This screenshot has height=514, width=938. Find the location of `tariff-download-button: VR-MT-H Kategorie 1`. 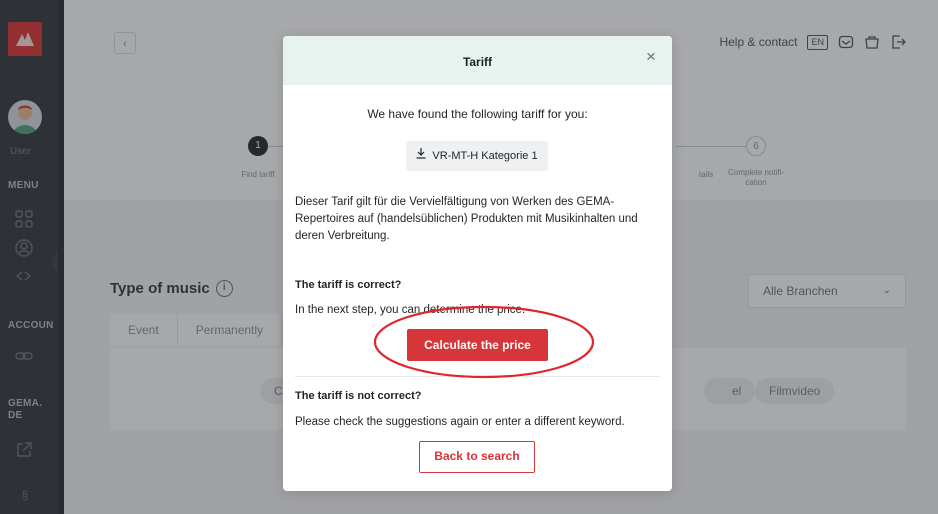

tariff-download-button: VR-MT-H Kategorie 1 is located at coordinates (477, 156).